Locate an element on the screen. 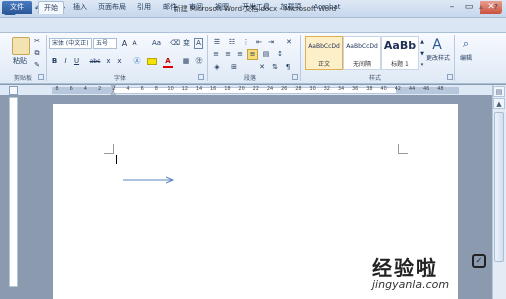 The width and height of the screenshot is (506, 299). borders-icon: ⊞ is located at coordinates (234, 67).